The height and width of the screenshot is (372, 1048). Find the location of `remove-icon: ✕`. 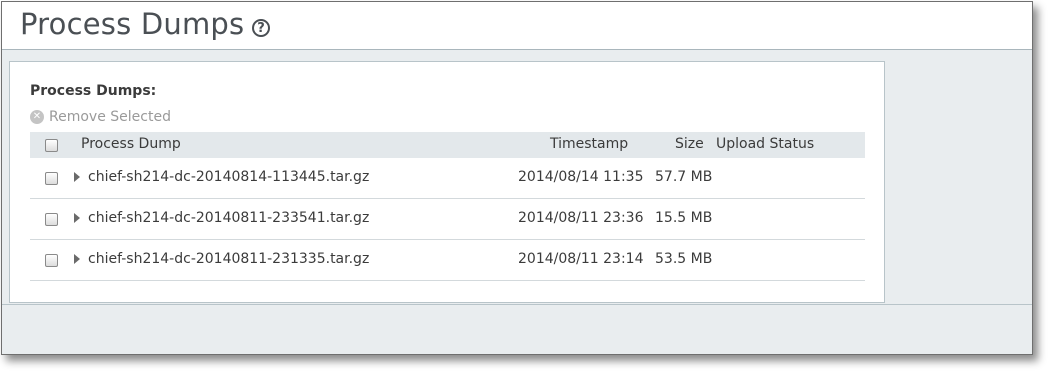

remove-icon: ✕ is located at coordinates (37, 117).